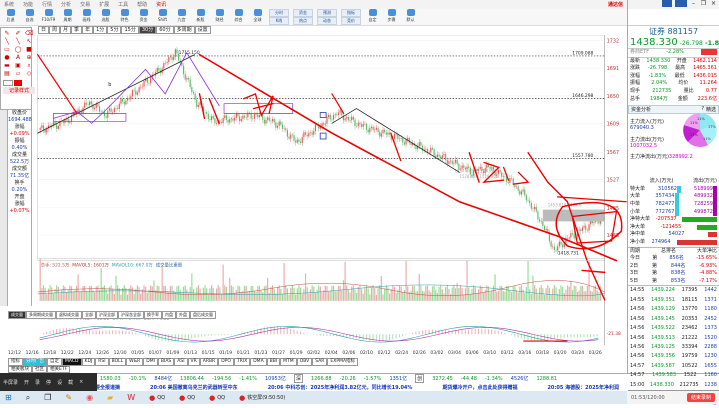 Image resolution: width=719 pixels, height=408 pixels. I want to click on news-item: 20:06 中科芯创：2025年净利润3.82亿元，同比增长19.04%, so click(340, 387).